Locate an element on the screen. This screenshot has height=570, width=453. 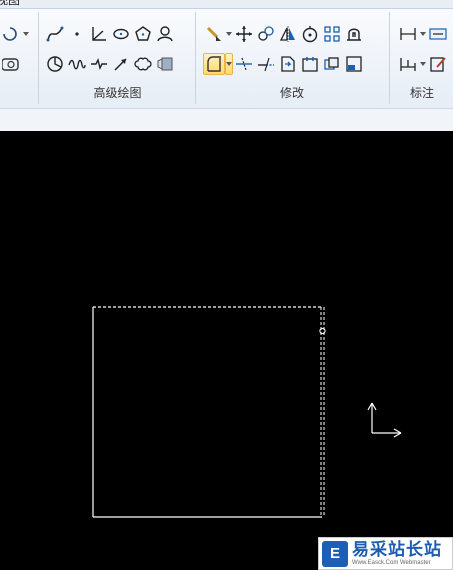
scale-icon is located at coordinates (288, 64).